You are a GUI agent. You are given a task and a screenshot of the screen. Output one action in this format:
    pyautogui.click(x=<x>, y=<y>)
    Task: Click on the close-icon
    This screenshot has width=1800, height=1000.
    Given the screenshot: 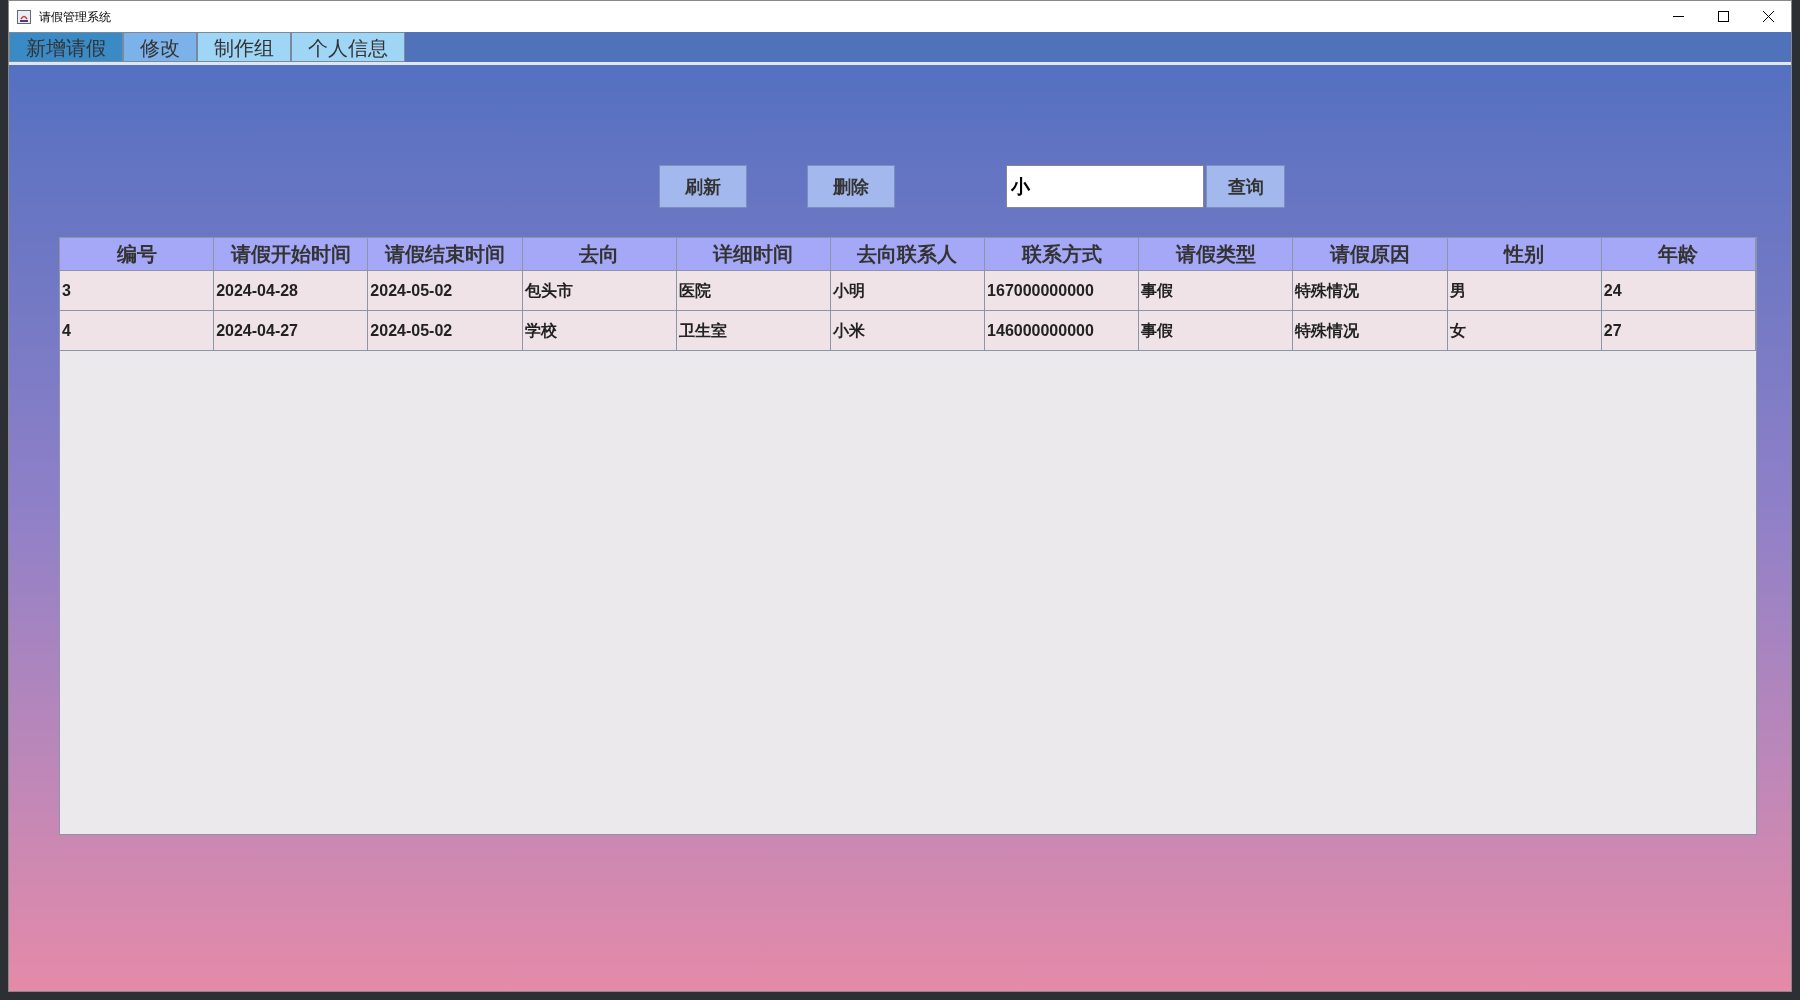 What is the action you would take?
    pyautogui.click(x=1768, y=16)
    